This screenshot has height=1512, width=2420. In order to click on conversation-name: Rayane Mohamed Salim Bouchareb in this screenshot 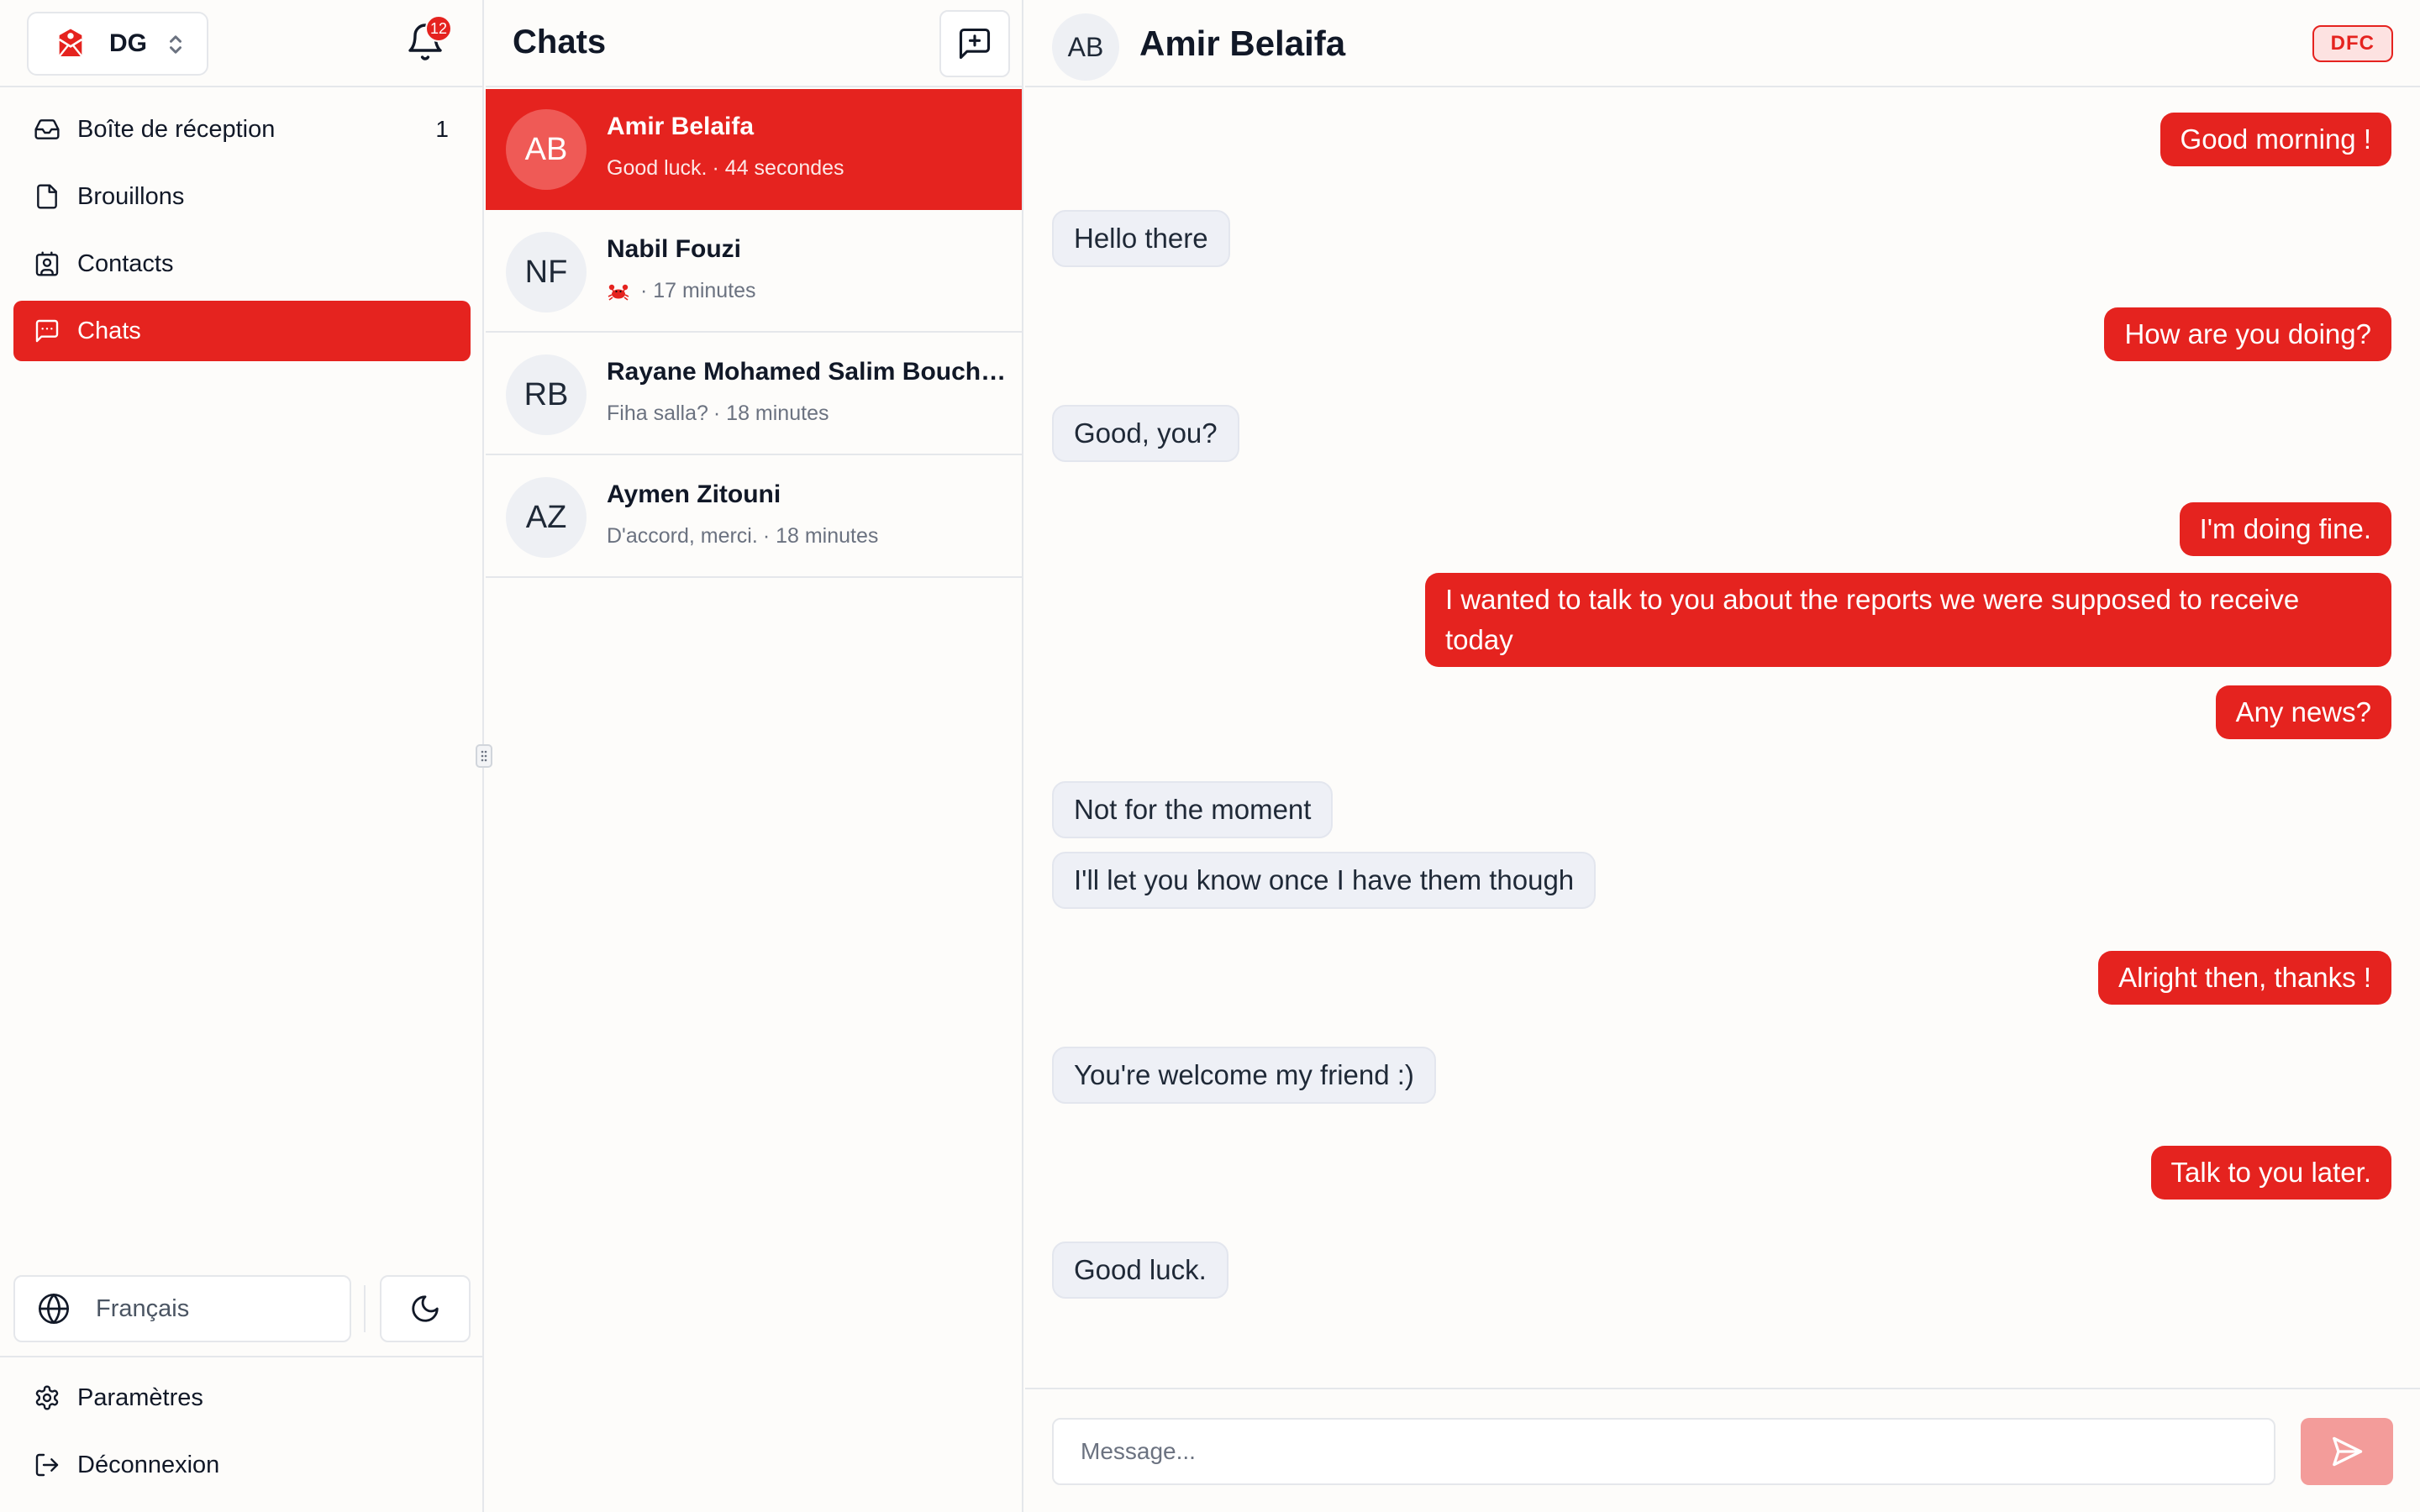, I will do `click(807, 372)`.